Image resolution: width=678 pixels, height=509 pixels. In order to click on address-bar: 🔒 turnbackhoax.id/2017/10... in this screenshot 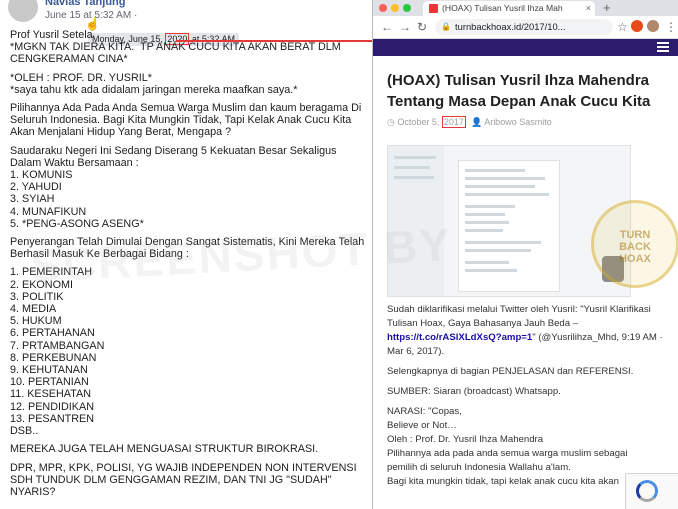, I will do `click(524, 27)`.